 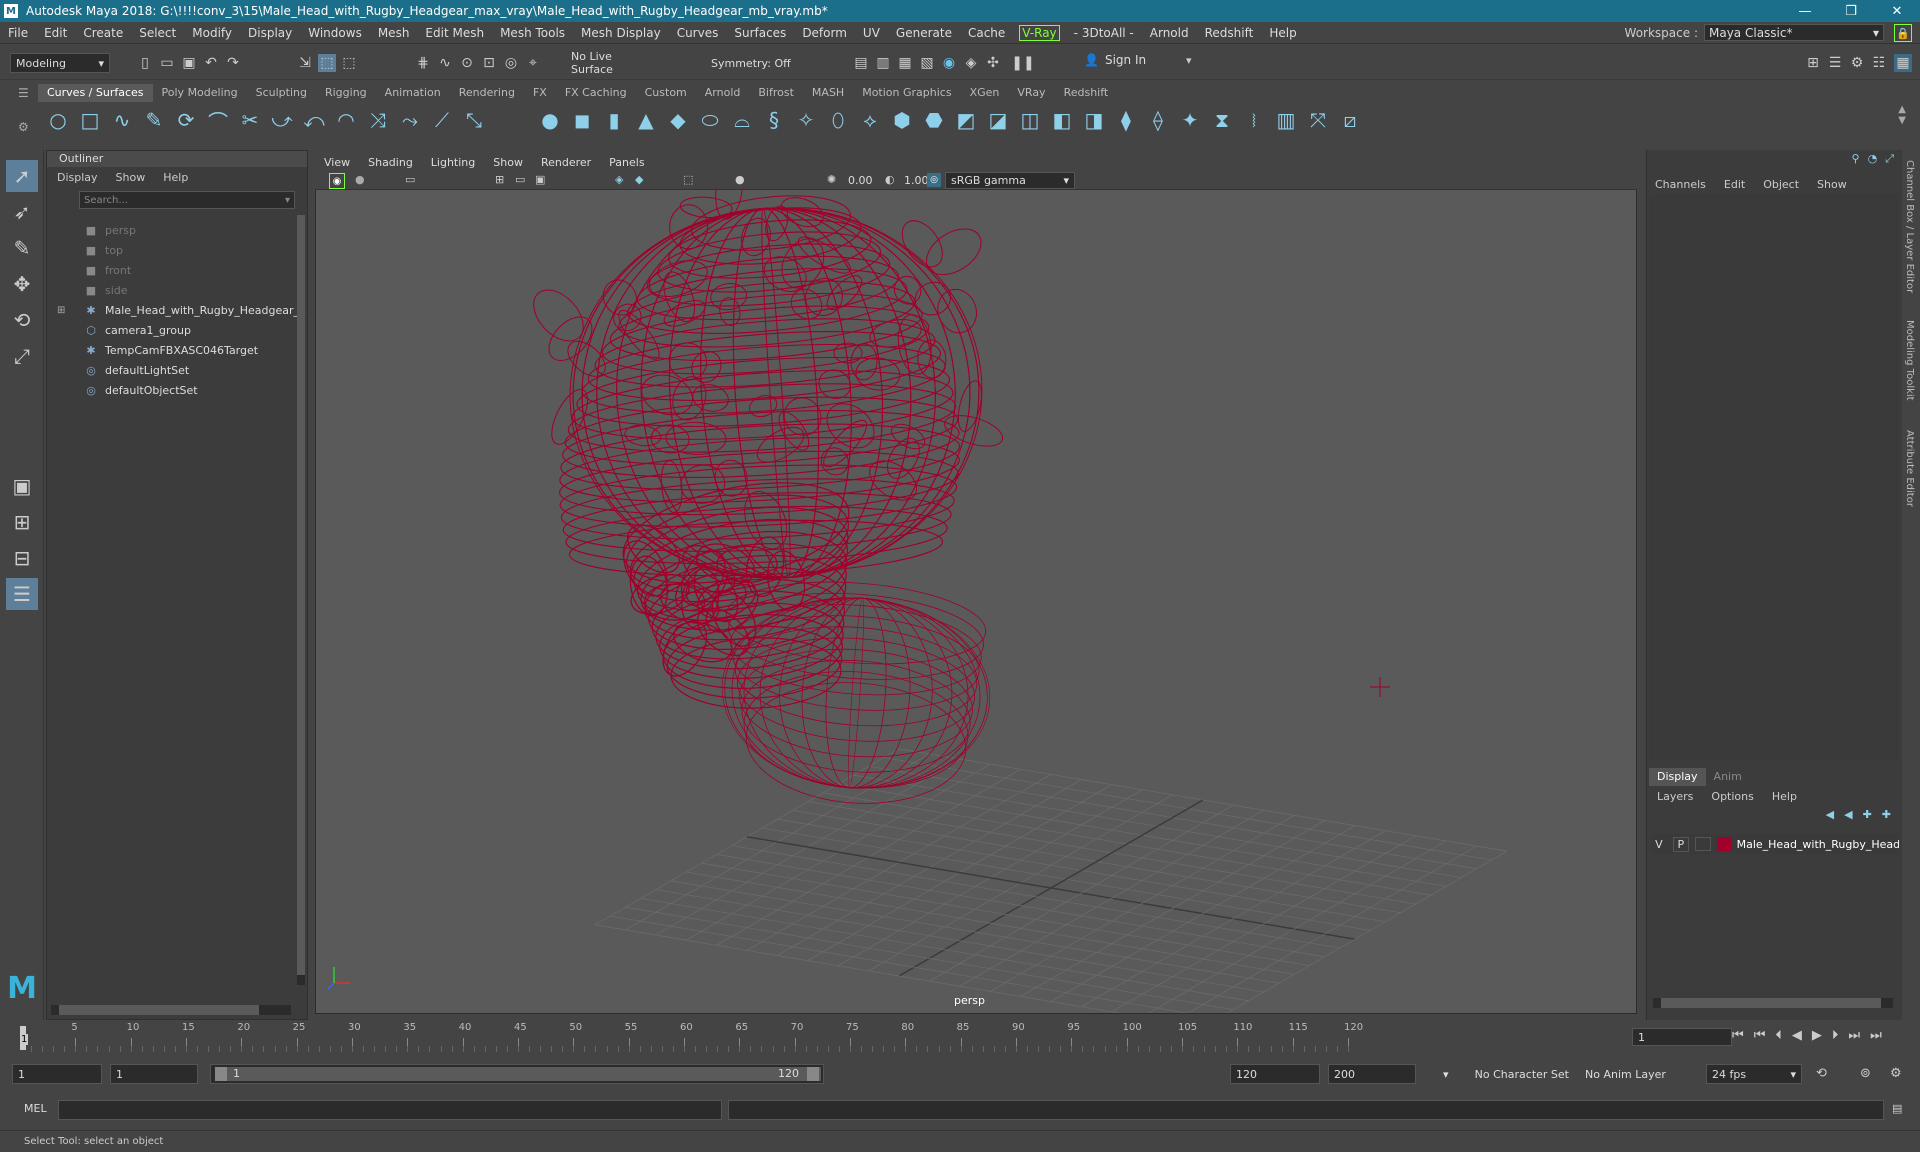 I want to click on new-layer-selected-icon: ✚, so click(x=1886, y=814).